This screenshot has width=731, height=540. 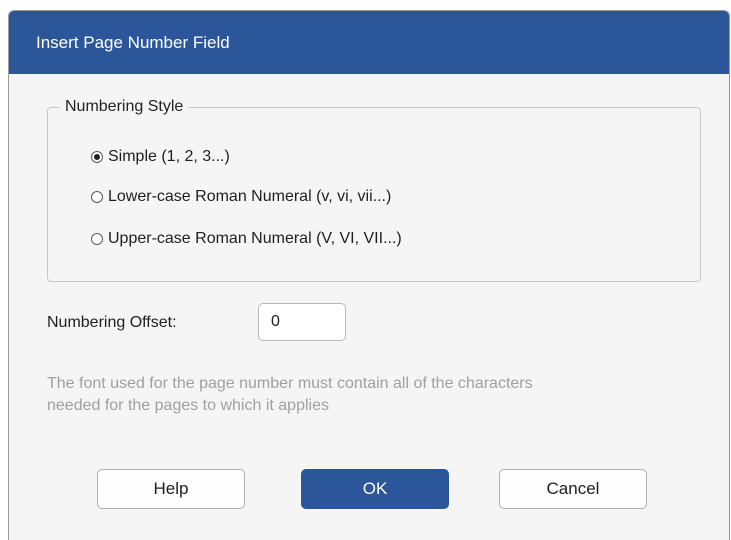 I want to click on help-button: Help, so click(x=171, y=489).